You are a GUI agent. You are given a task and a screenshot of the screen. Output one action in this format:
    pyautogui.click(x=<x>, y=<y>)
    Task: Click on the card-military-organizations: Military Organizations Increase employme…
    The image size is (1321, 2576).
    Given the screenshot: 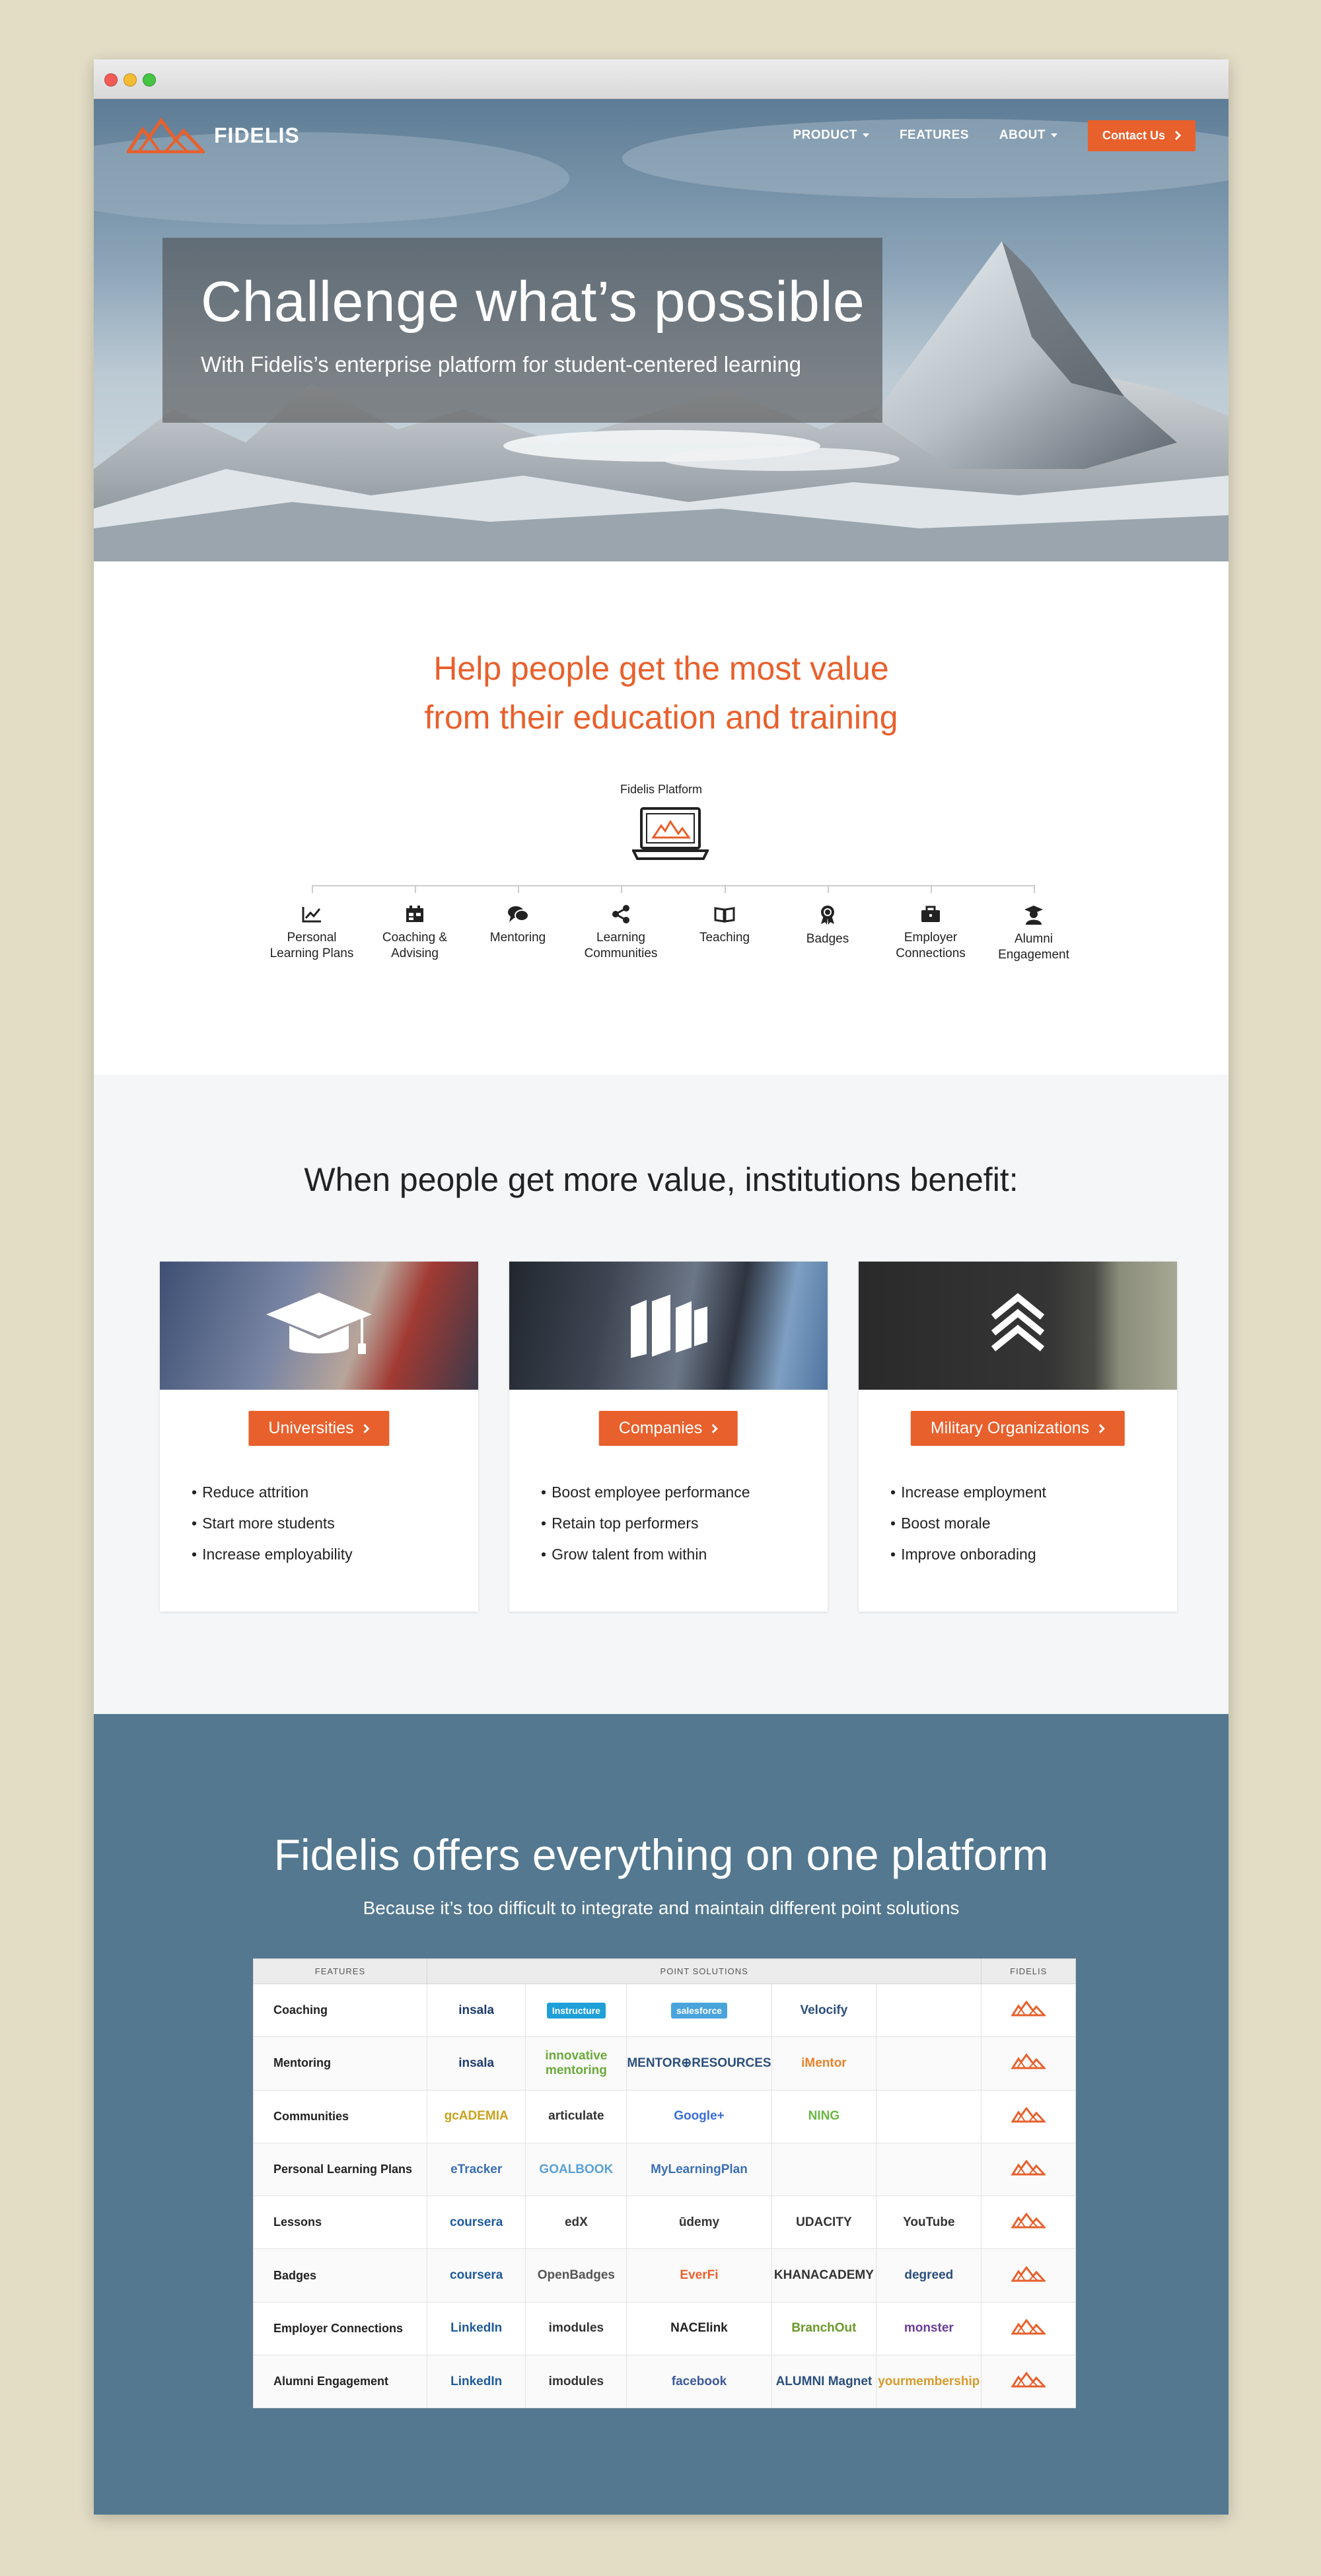 What is the action you would take?
    pyautogui.click(x=1018, y=1437)
    